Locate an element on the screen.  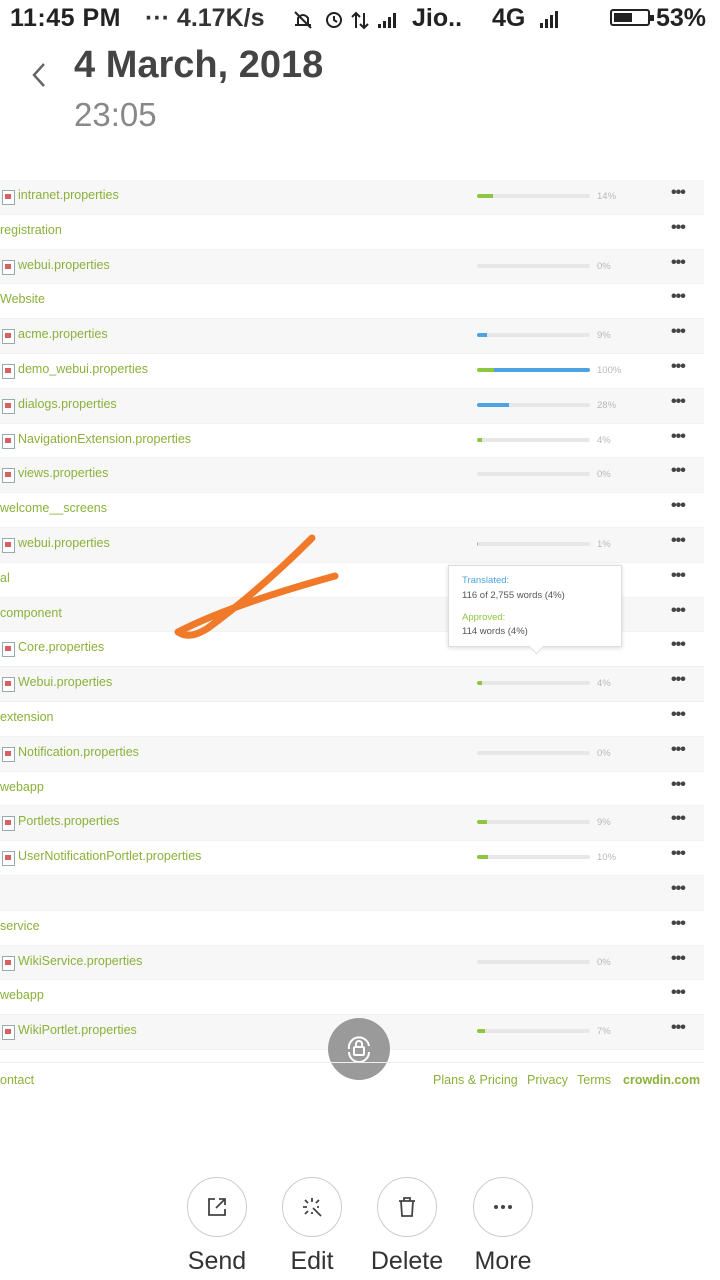
file-name: views.properties is located at coordinates (63, 473).